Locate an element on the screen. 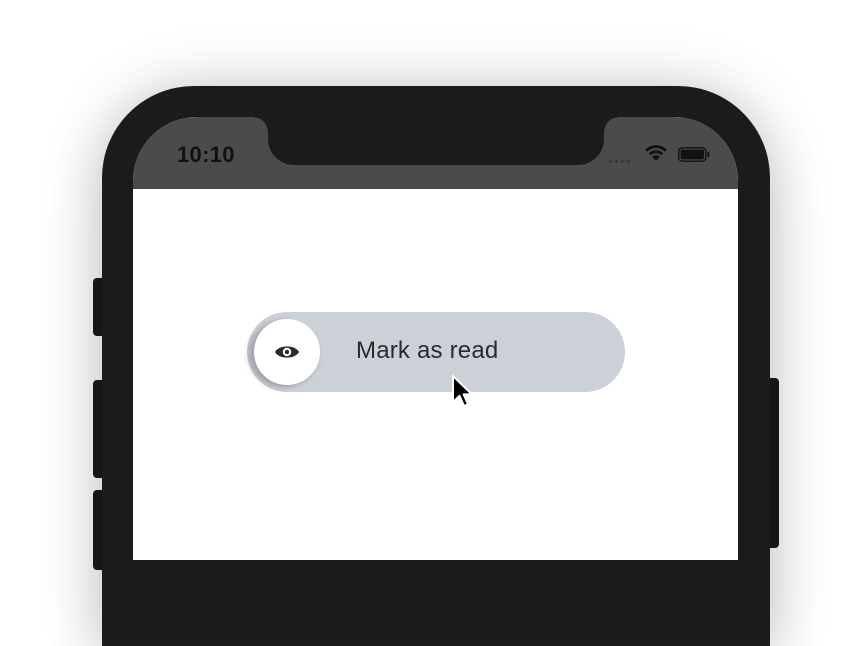 This screenshot has height=646, width=864. notch is located at coordinates (436, 141).